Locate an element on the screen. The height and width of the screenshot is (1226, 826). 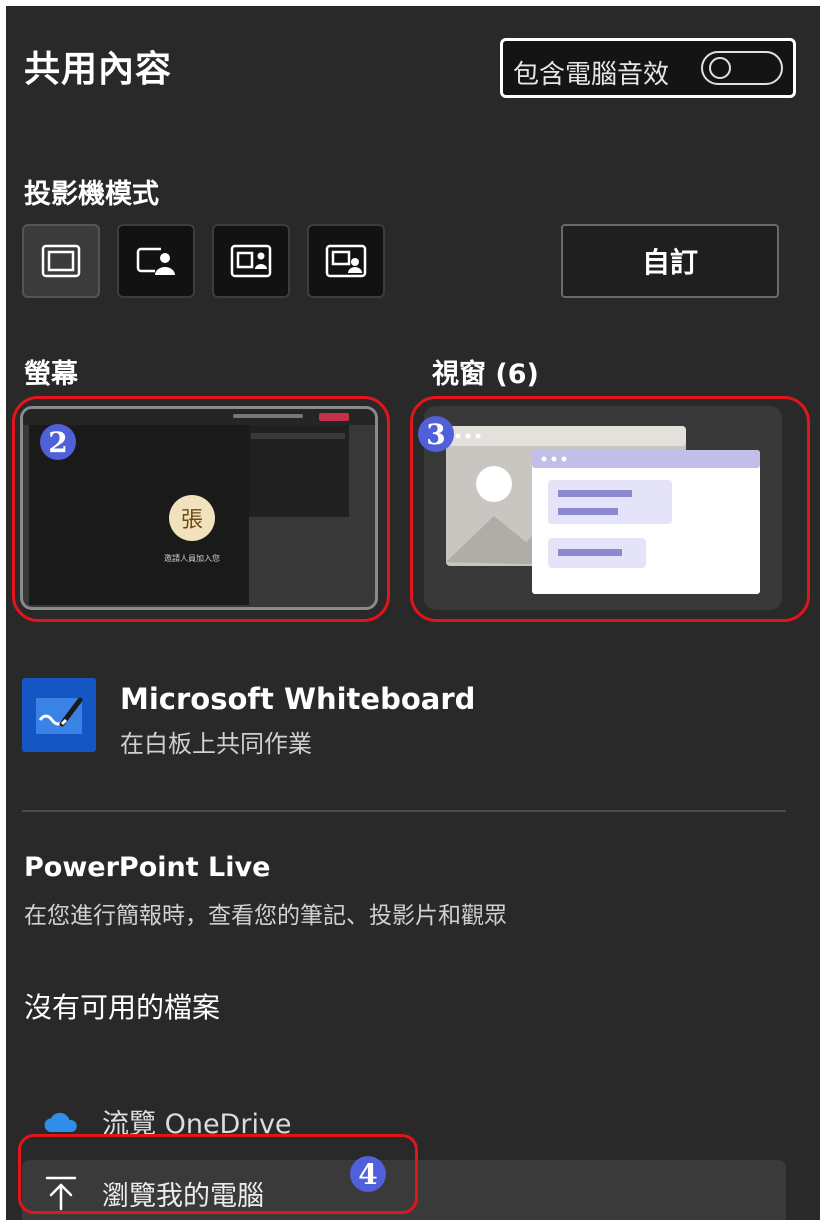
include-audio-toggle-group: 包含電腦音效 is located at coordinates (648, 68).